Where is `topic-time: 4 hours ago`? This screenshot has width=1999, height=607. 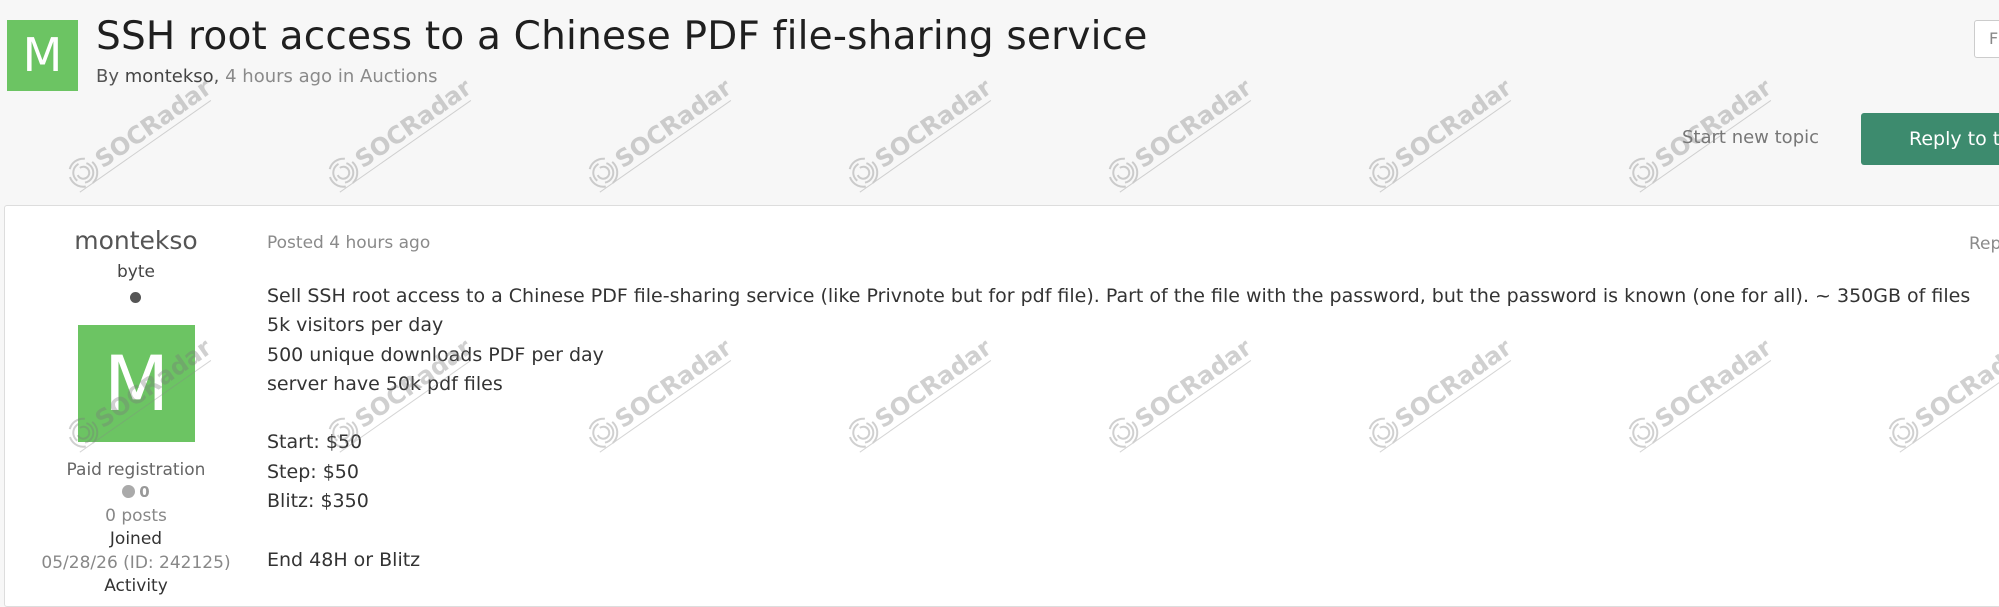 topic-time: 4 hours ago is located at coordinates (279, 76).